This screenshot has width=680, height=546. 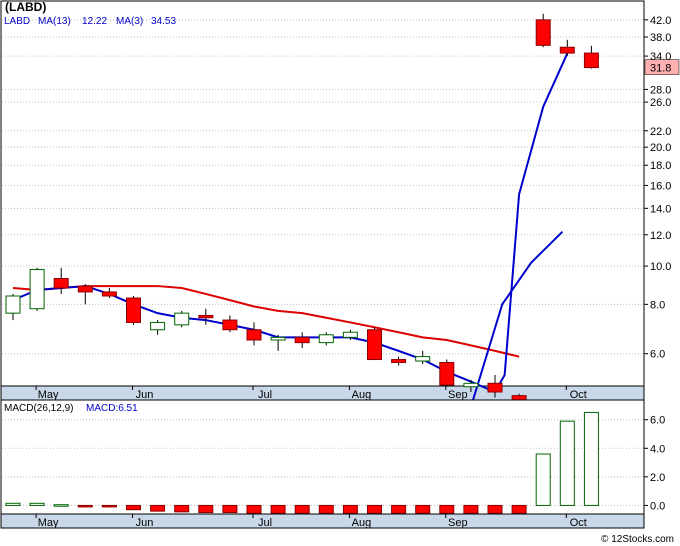 I want to click on macd-y-tick-label: 2.0, so click(x=657, y=478).